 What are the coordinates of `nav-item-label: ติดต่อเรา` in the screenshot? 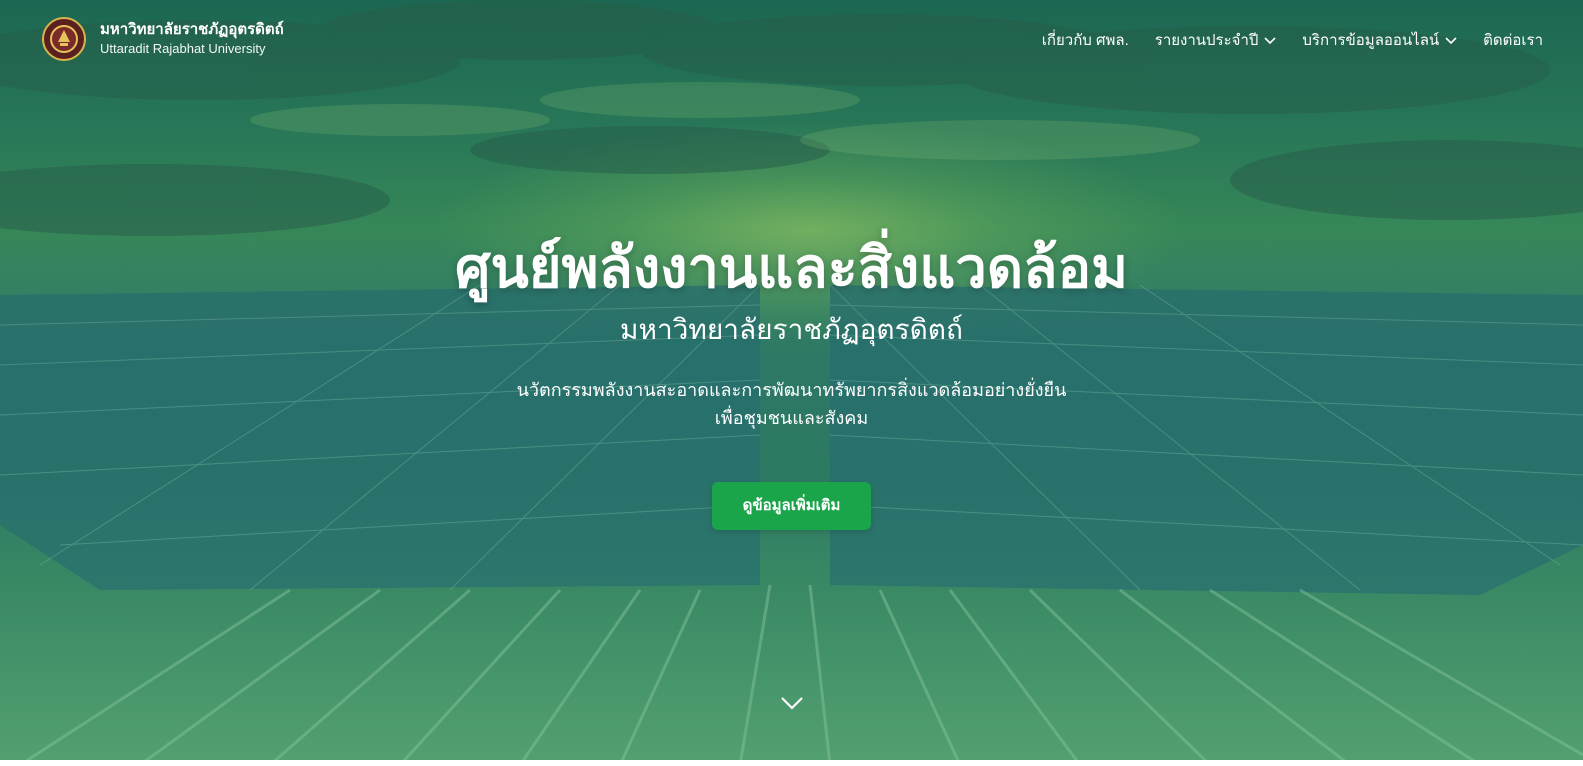 It's located at (1513, 40).